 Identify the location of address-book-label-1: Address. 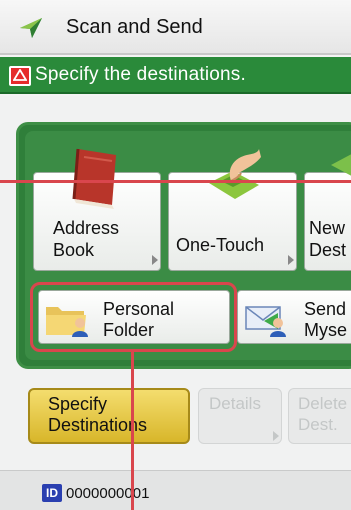
(86, 228).